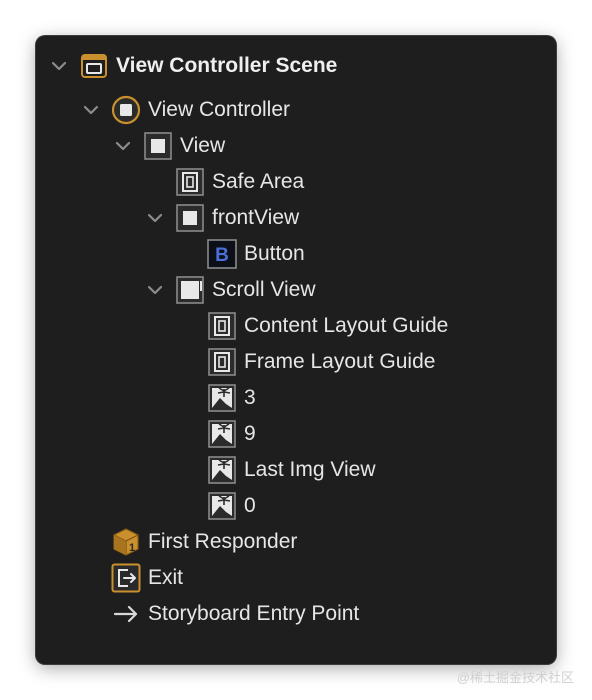 The width and height of the screenshot is (592, 700). I want to click on tree-row-image-view: 9, so click(296, 434).